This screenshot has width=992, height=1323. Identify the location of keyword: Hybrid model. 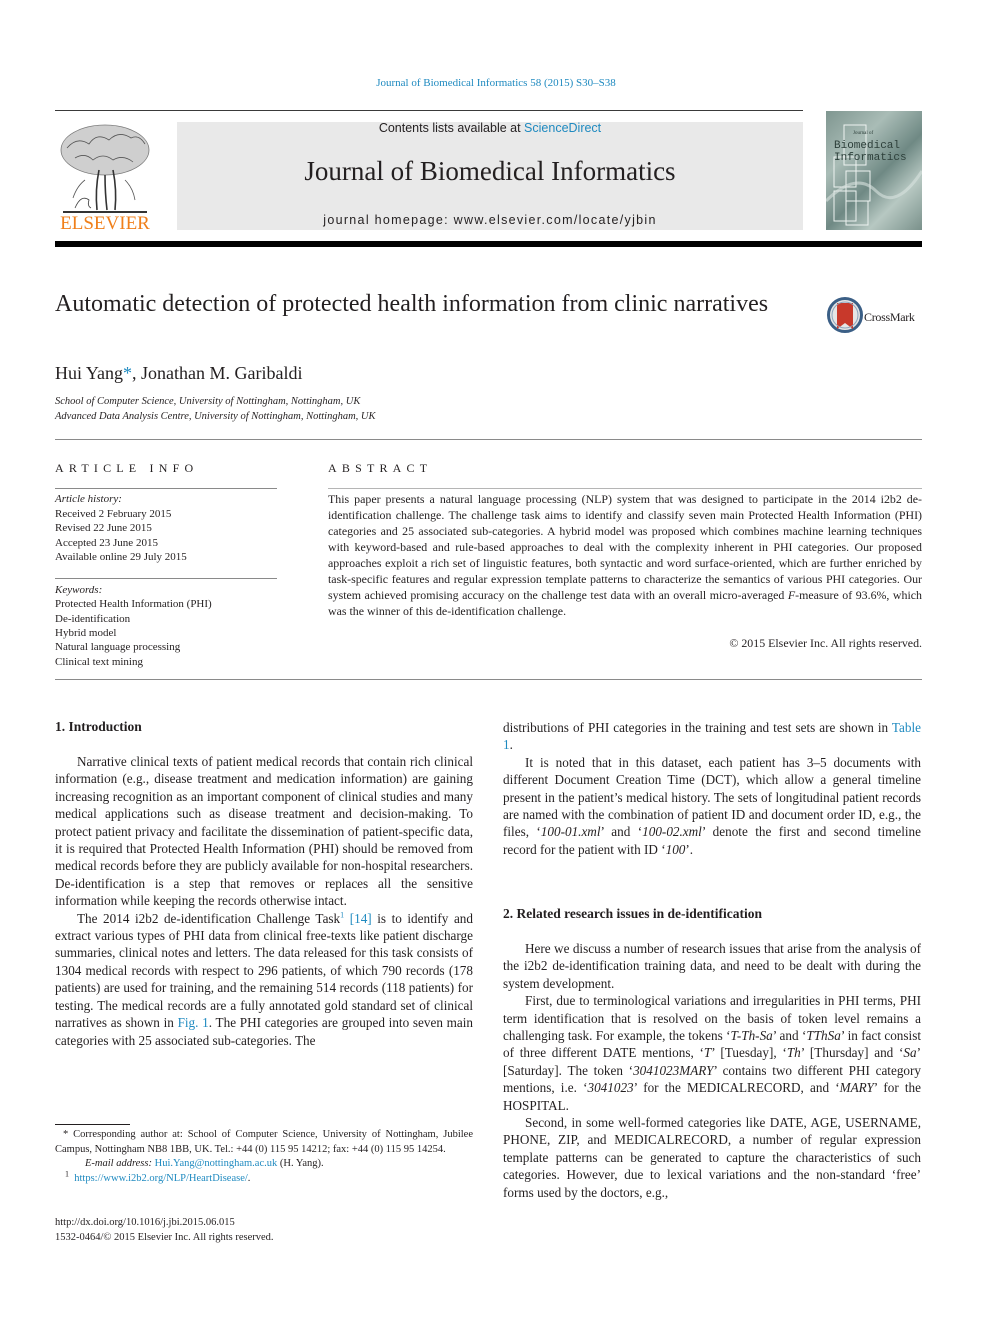
(86, 633).